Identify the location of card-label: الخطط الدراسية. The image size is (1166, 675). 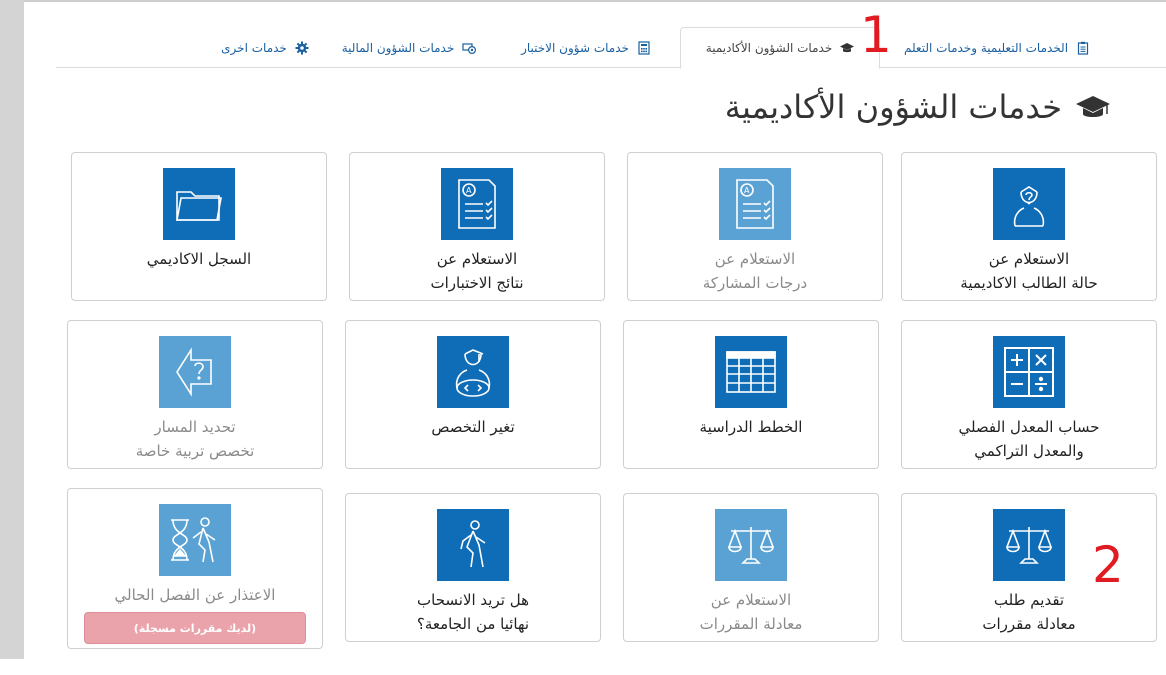
(751, 427).